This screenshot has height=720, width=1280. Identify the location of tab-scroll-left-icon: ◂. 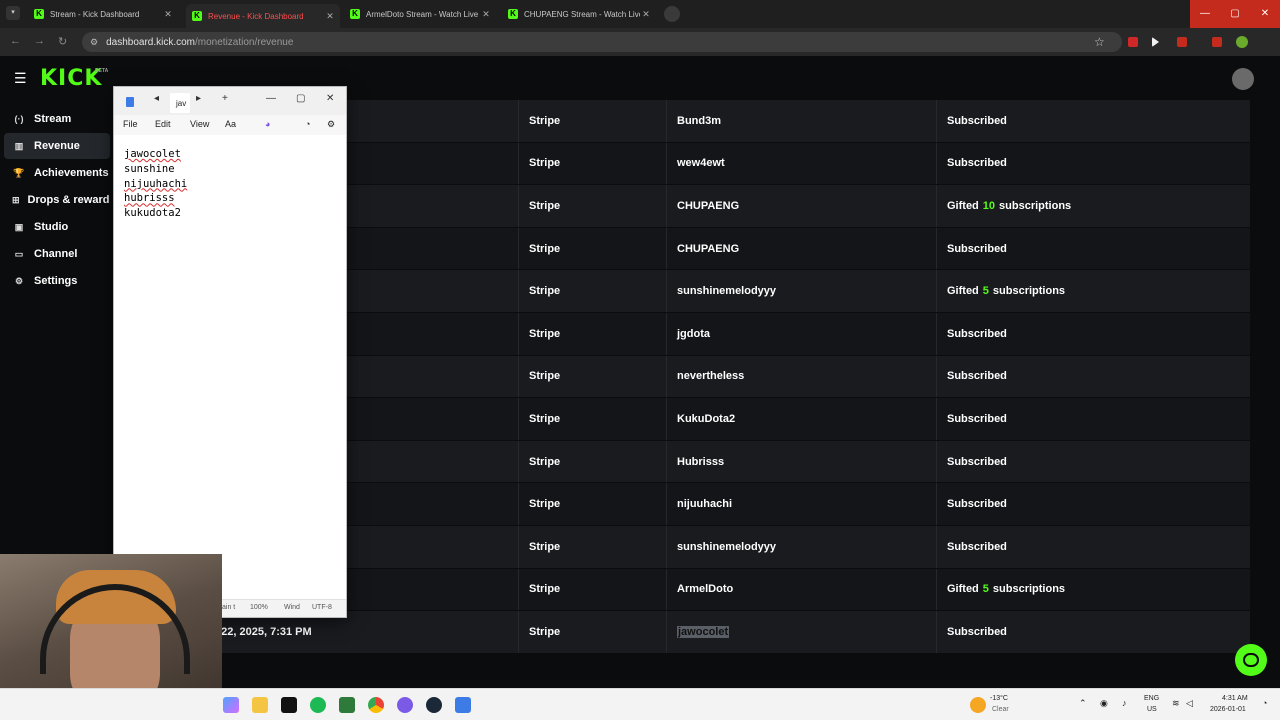
(156, 98).